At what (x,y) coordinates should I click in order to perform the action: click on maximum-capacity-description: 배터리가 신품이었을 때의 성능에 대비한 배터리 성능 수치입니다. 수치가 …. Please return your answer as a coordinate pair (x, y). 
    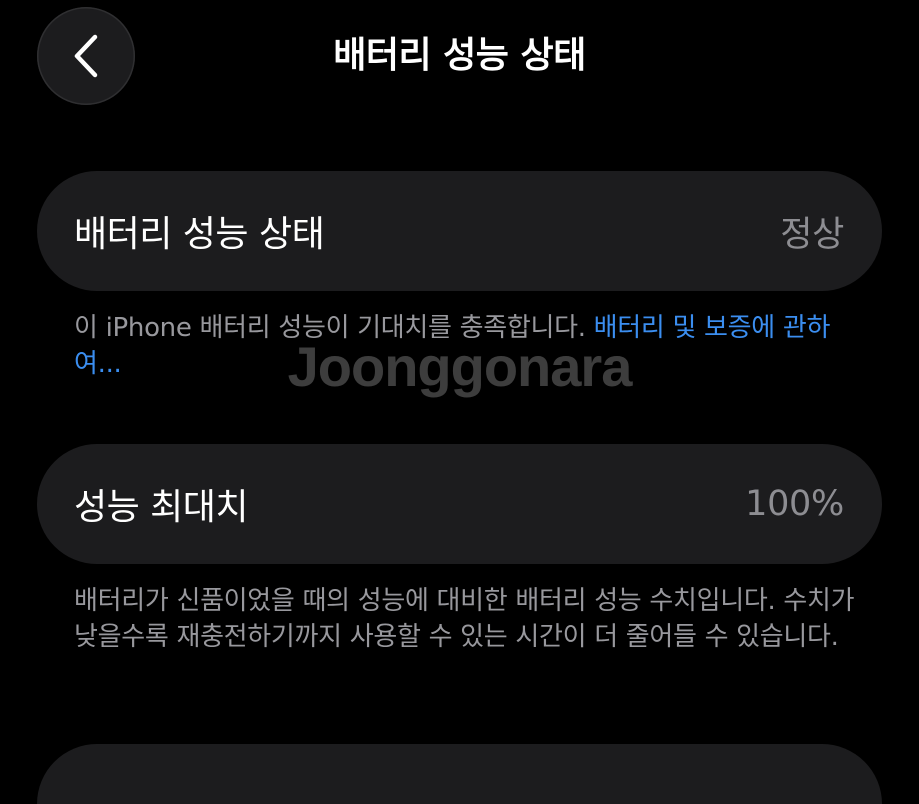
    Looking at the image, I should click on (464, 619).